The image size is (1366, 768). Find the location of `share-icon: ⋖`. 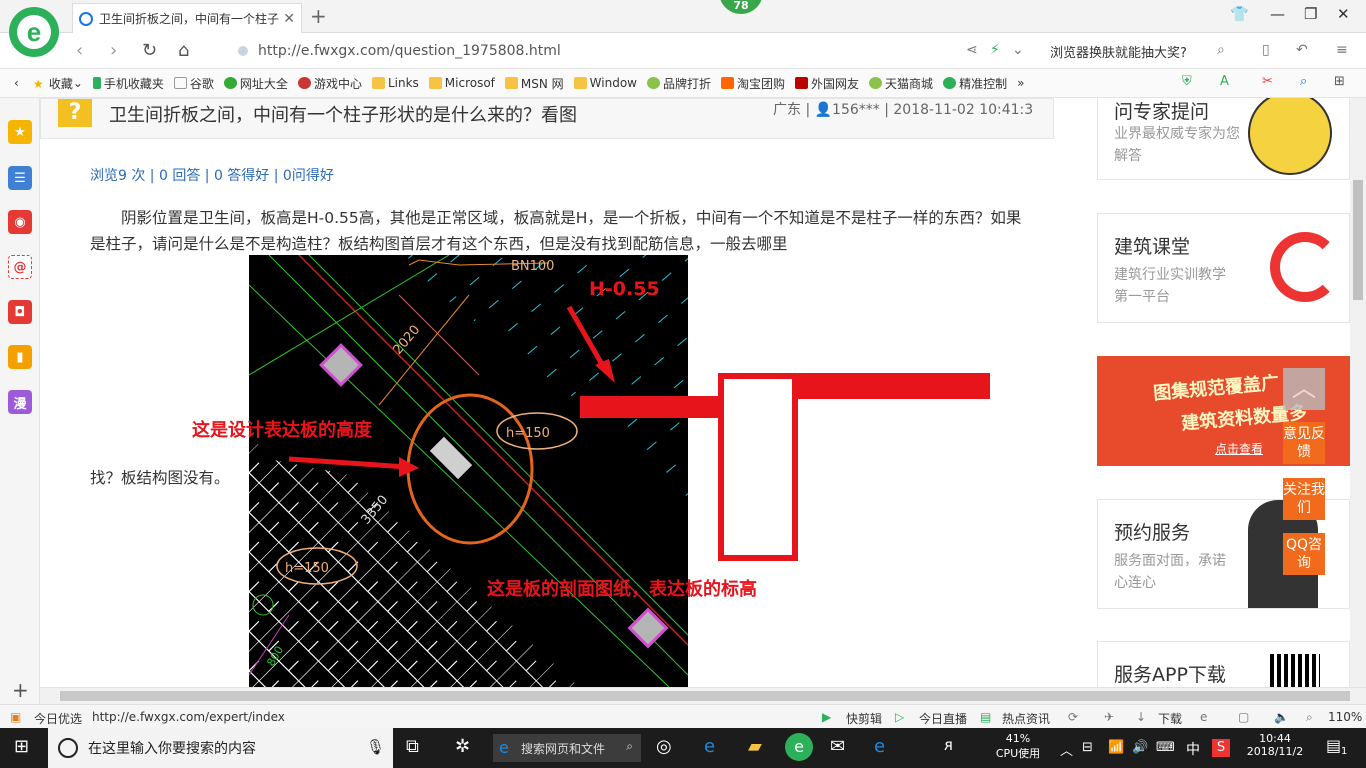

share-icon: ⋖ is located at coordinates (972, 50).